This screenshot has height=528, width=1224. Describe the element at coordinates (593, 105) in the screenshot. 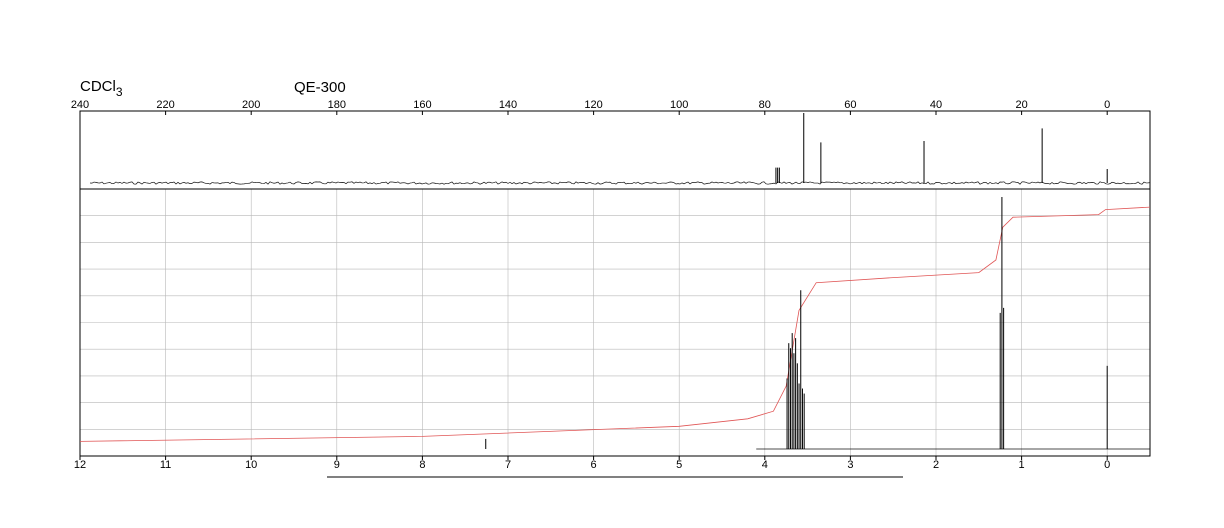

I see `carbon-13-tick-label: 120` at that location.